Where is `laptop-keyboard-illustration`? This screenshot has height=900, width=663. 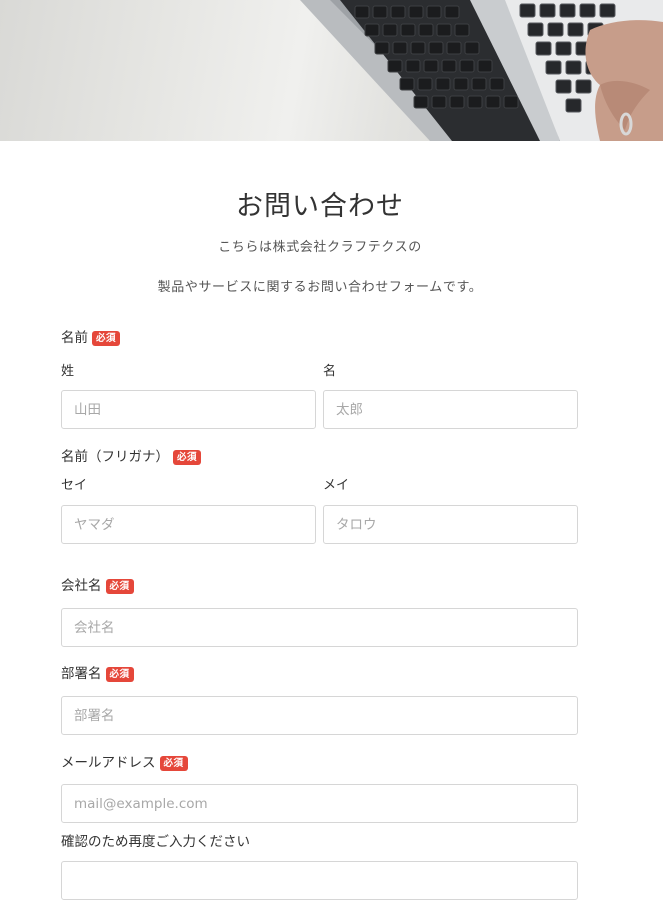 laptop-keyboard-illustration is located at coordinates (481, 70).